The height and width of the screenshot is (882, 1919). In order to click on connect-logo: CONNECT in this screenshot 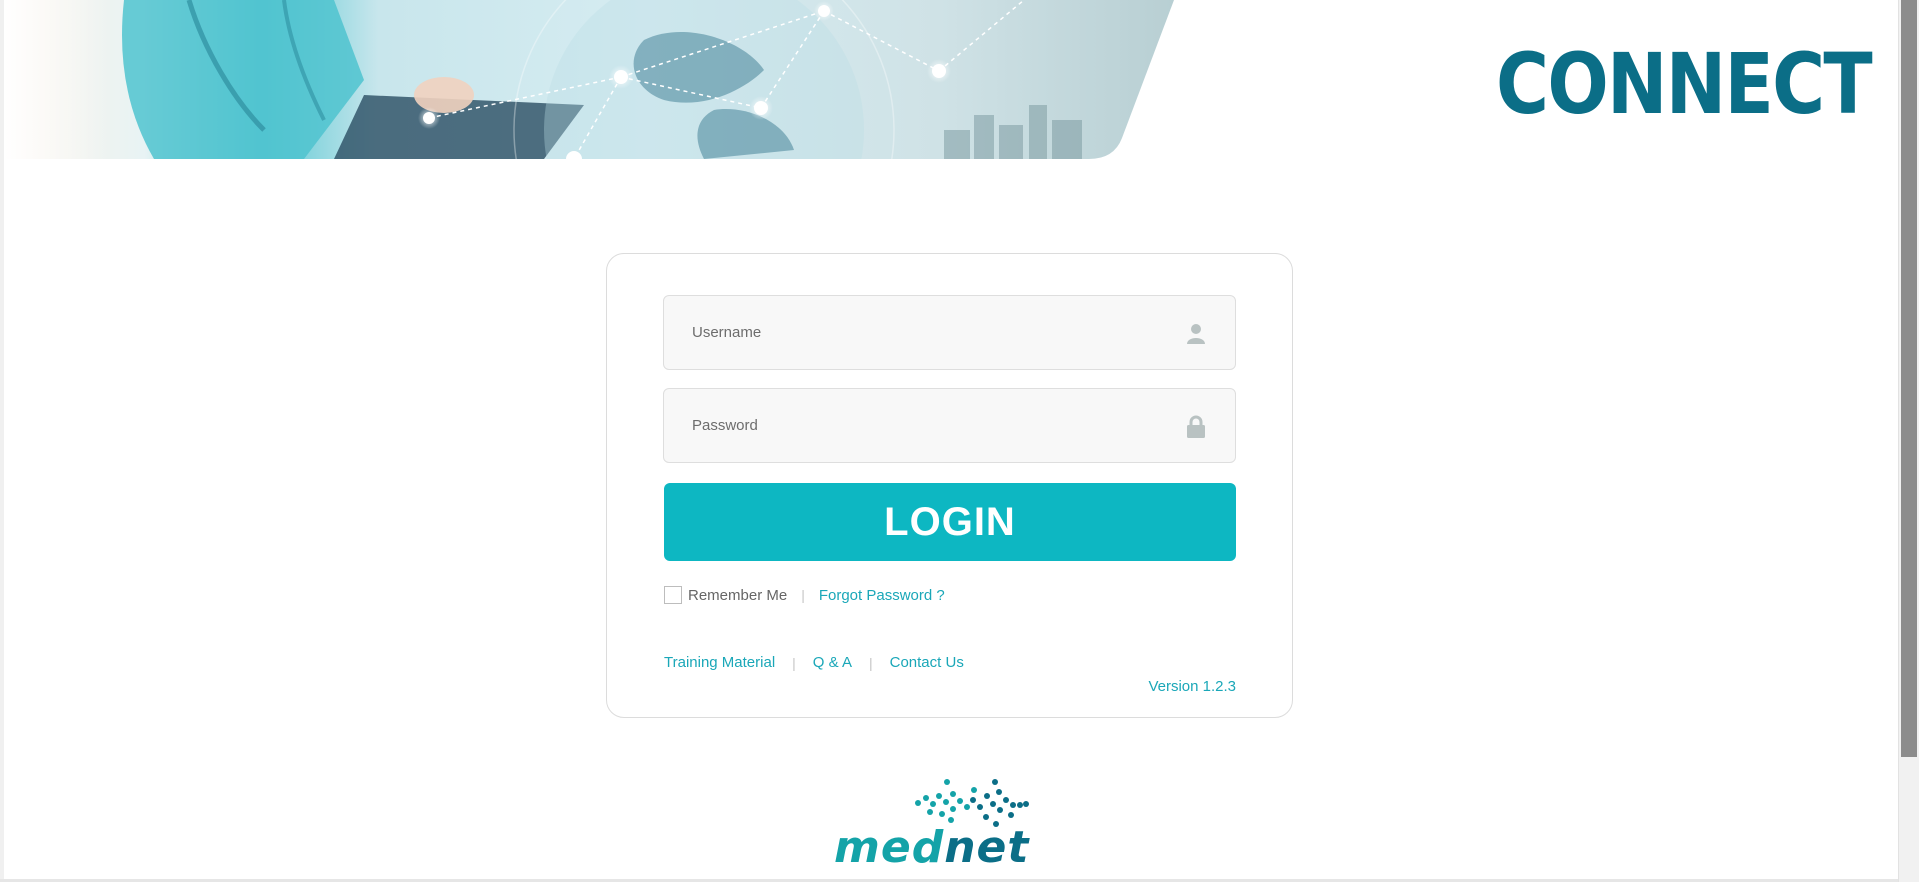, I will do `click(1684, 84)`.